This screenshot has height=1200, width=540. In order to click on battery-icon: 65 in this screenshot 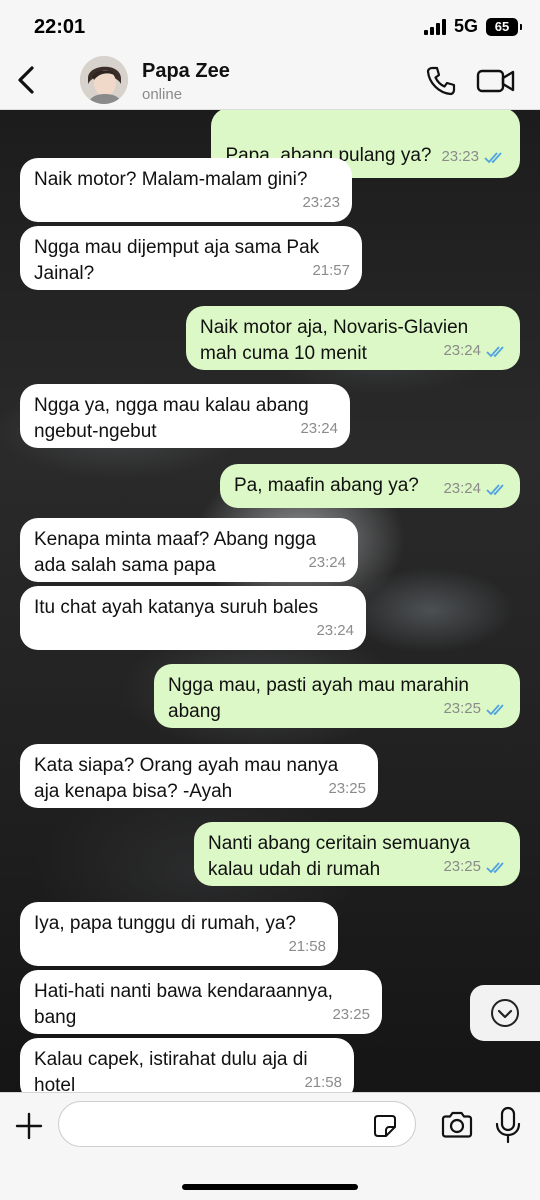, I will do `click(504, 26)`.